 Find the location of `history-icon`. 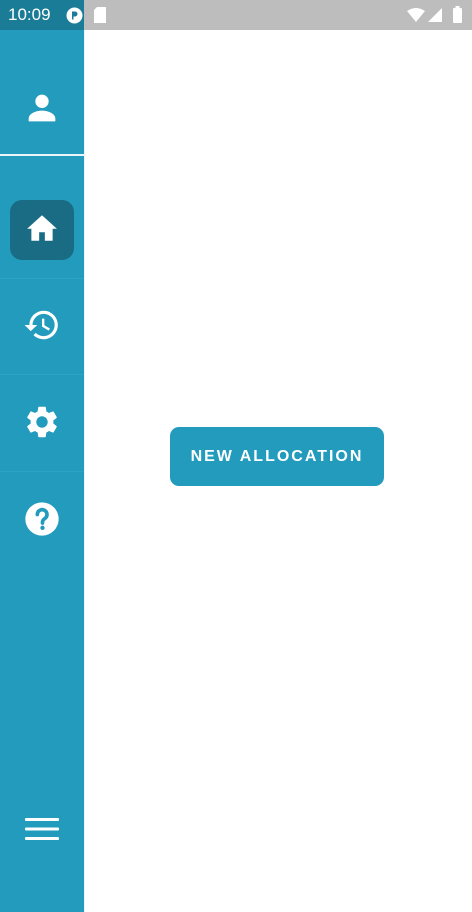

history-icon is located at coordinates (42, 327).